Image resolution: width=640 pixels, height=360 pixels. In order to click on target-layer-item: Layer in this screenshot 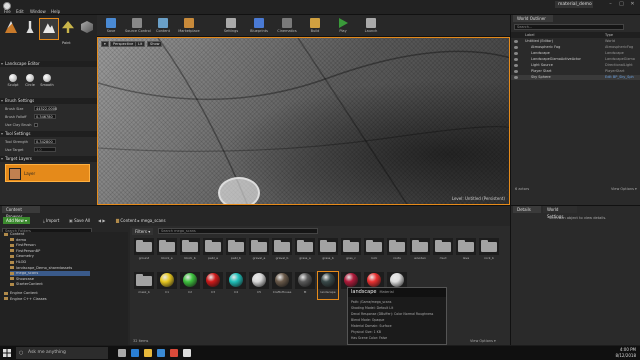, I will do `click(47, 173)`.